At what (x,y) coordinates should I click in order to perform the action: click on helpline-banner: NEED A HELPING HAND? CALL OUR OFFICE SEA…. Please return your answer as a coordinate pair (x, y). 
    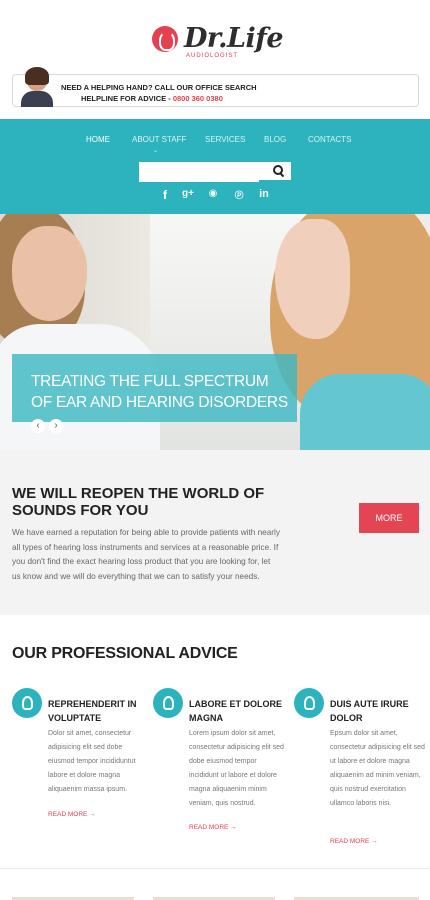
    Looking at the image, I should click on (215, 87).